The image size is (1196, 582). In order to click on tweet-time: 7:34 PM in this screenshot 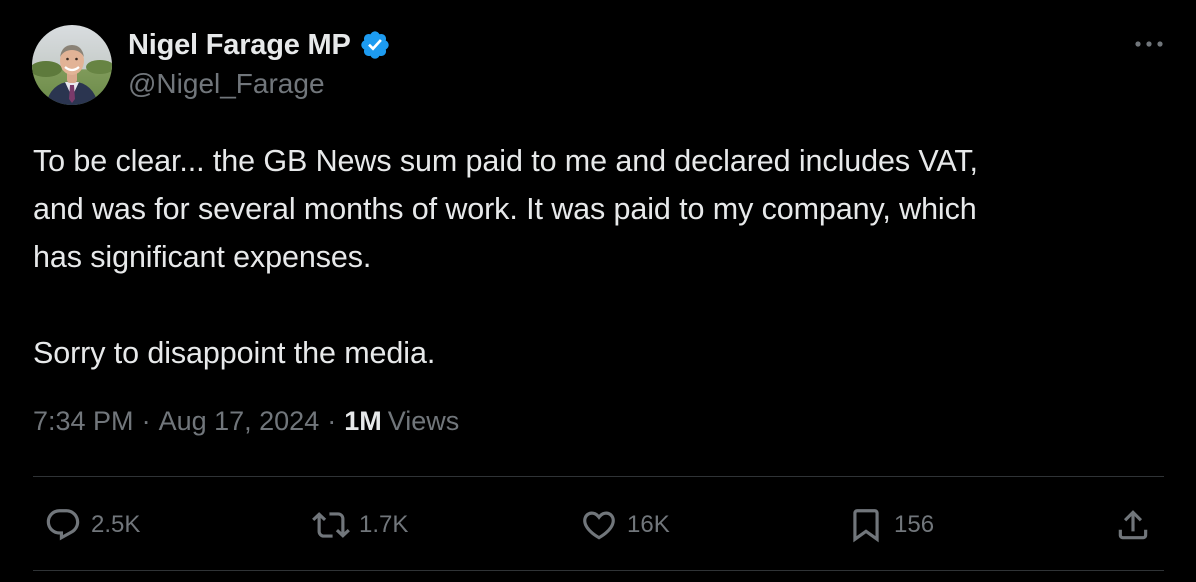, I will do `click(83, 421)`.